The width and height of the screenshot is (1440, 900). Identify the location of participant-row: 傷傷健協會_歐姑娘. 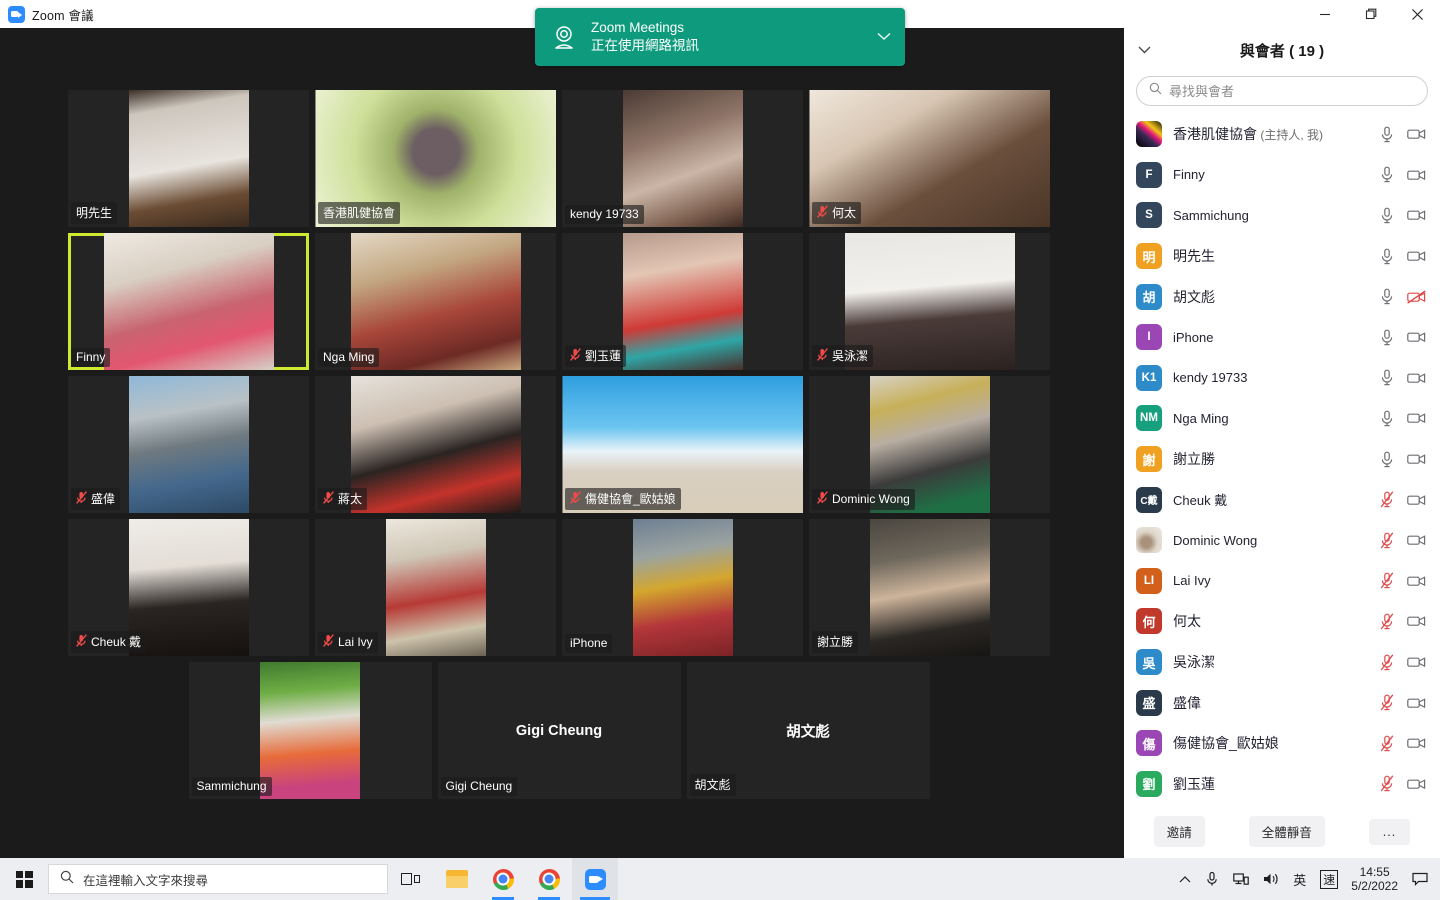
(1282, 743).